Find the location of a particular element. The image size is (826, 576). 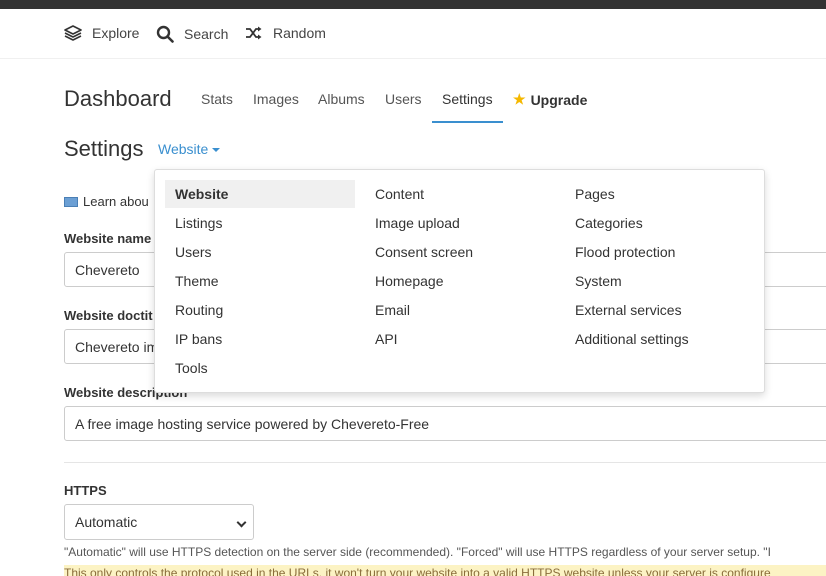

menu-item-email: Email is located at coordinates (460, 310).